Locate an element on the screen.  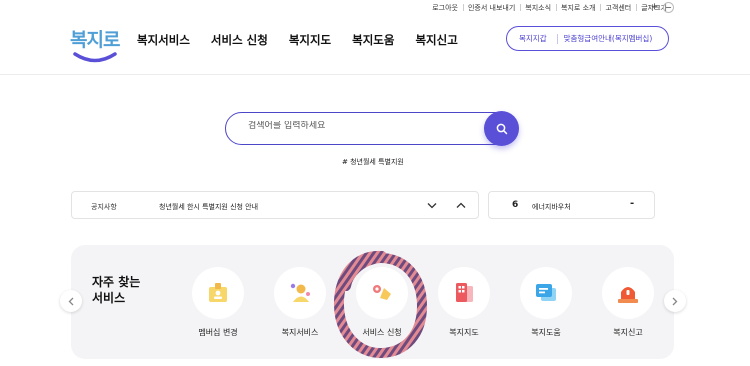
utility-bar: 로그아웃 인증서 내보내기 복지소식 복지로 소개 고객센터 글자크기 is located at coordinates (549, 8).